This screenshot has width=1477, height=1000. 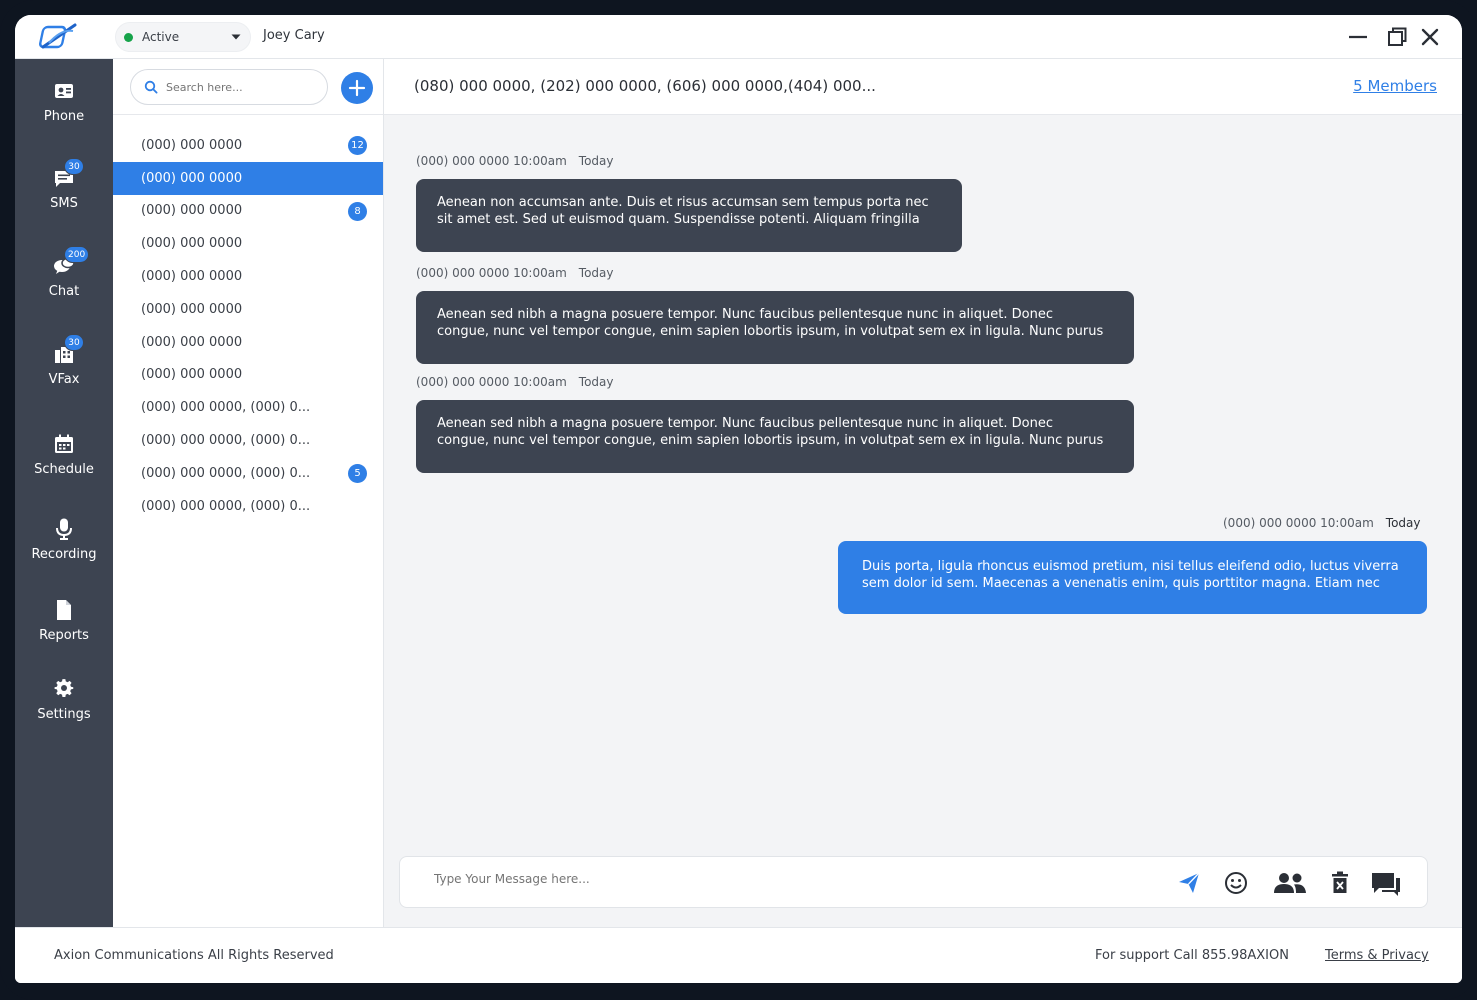 I want to click on sms-icon: 30, so click(x=68, y=174).